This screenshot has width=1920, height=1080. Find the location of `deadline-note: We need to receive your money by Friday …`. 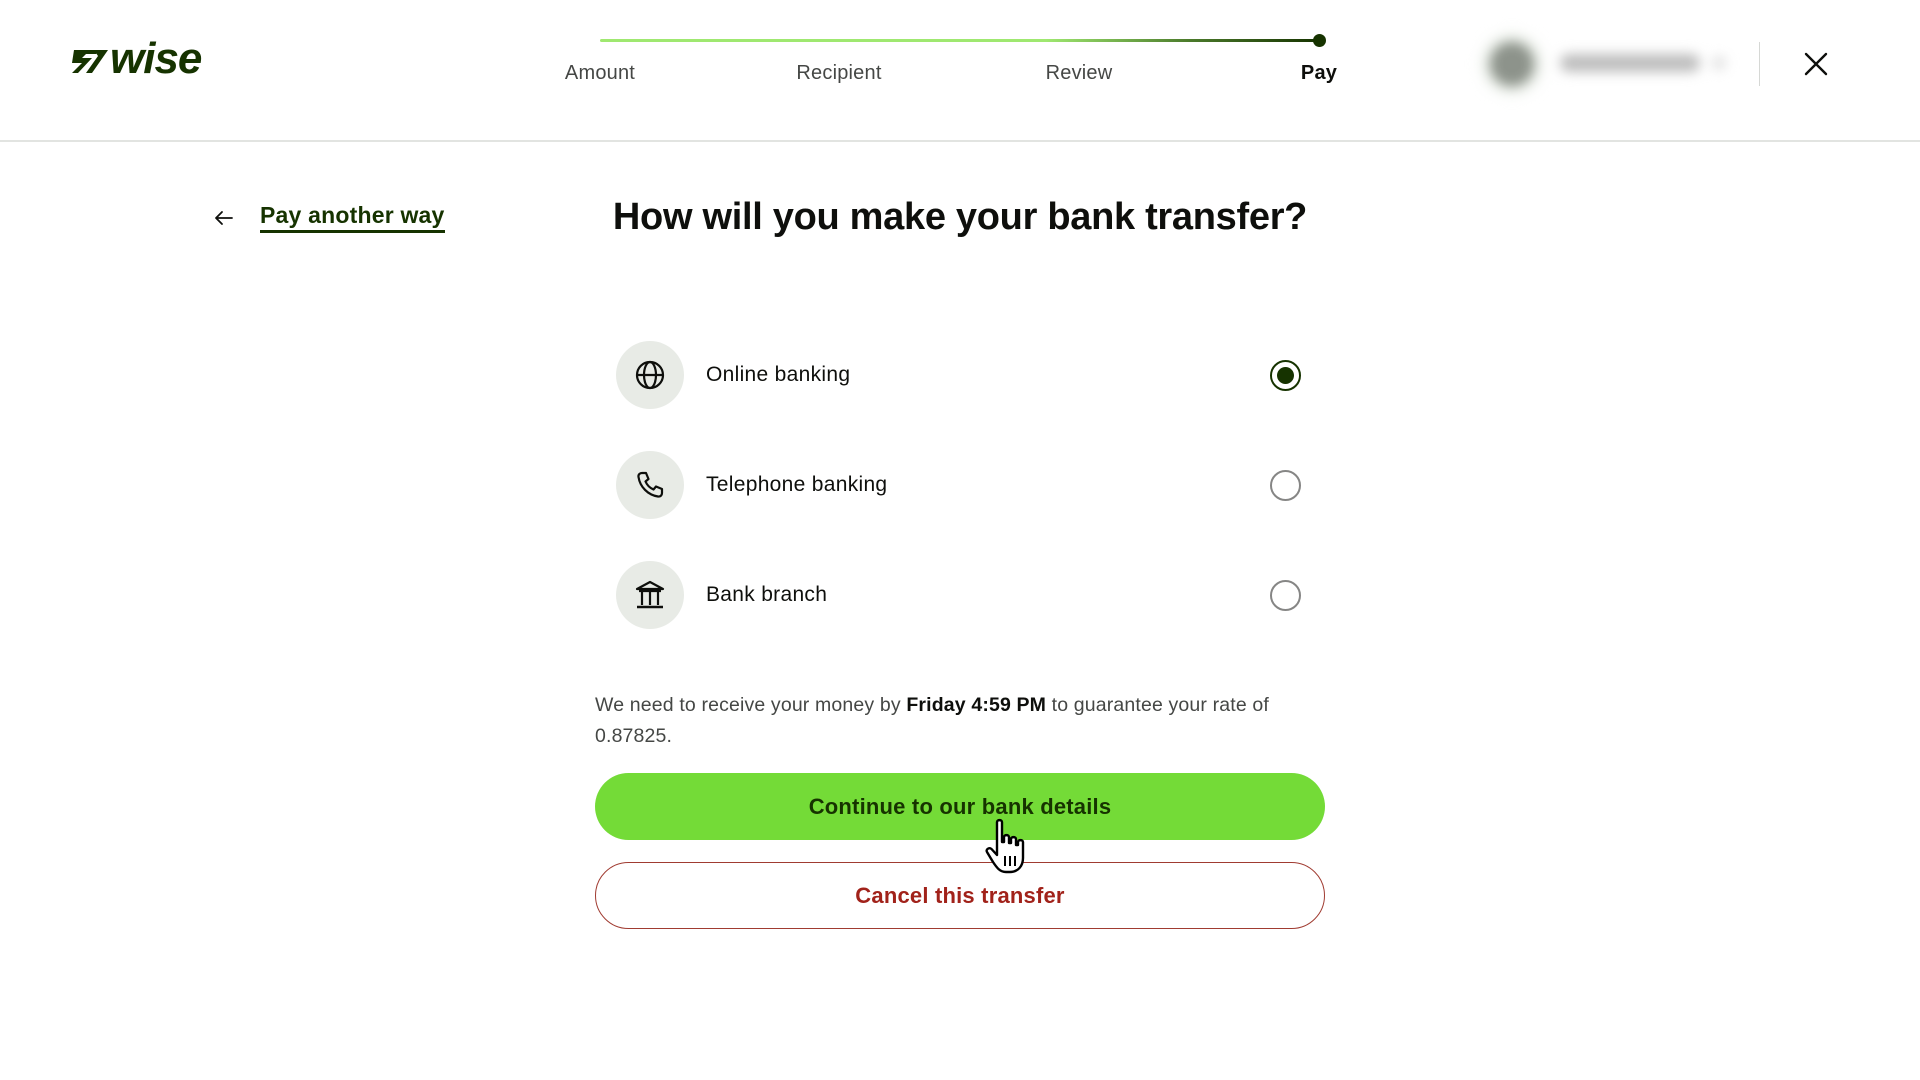

deadline-note: We need to receive your money by Friday … is located at coordinates (965, 721).